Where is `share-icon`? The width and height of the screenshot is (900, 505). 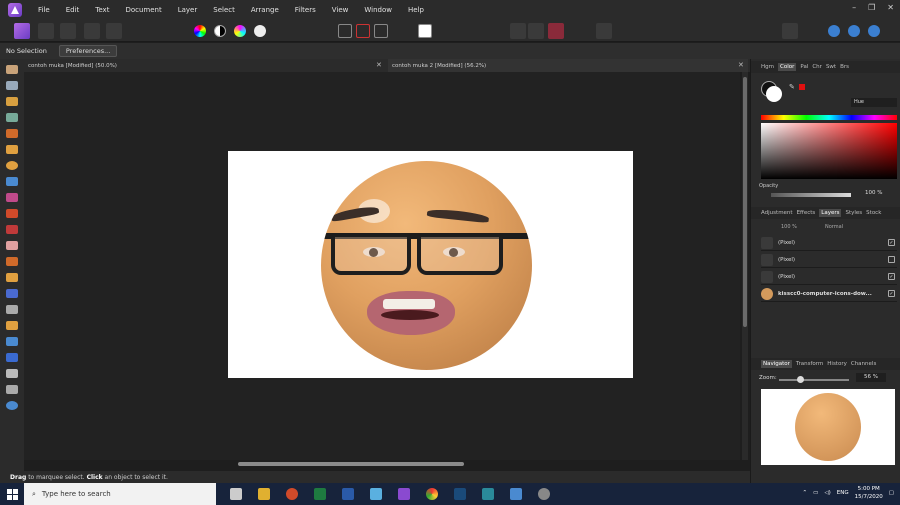
share-icon is located at coordinates (114, 31).